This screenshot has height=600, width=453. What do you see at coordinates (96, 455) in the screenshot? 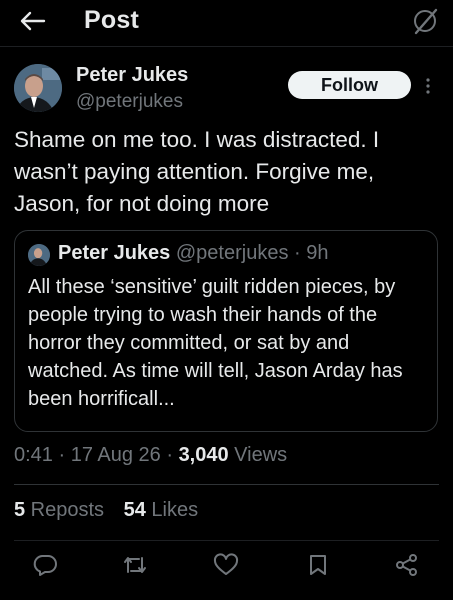
I see `time-date: 0:41 · 17 Aug 26 ·` at bounding box center [96, 455].